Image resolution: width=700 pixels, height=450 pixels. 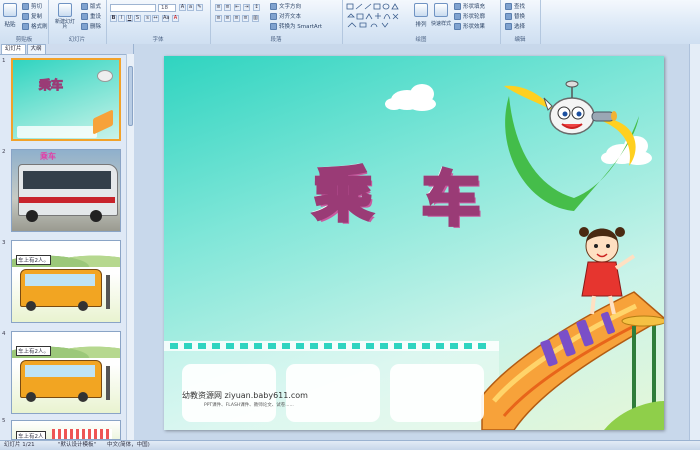 I want to click on text-direction-icon, so click(x=273, y=6).